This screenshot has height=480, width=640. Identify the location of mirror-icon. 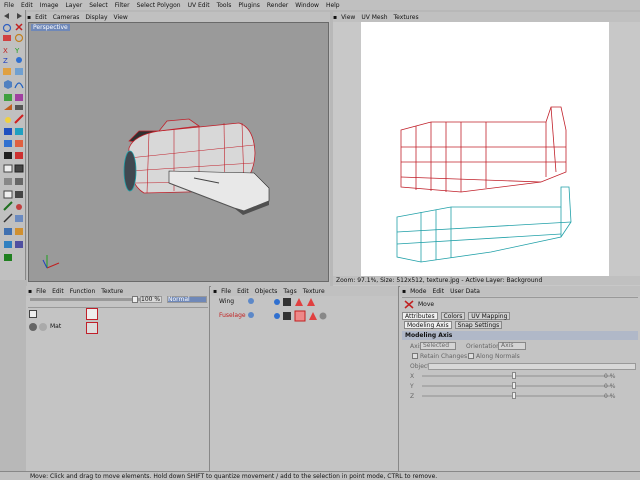
(19, 244).